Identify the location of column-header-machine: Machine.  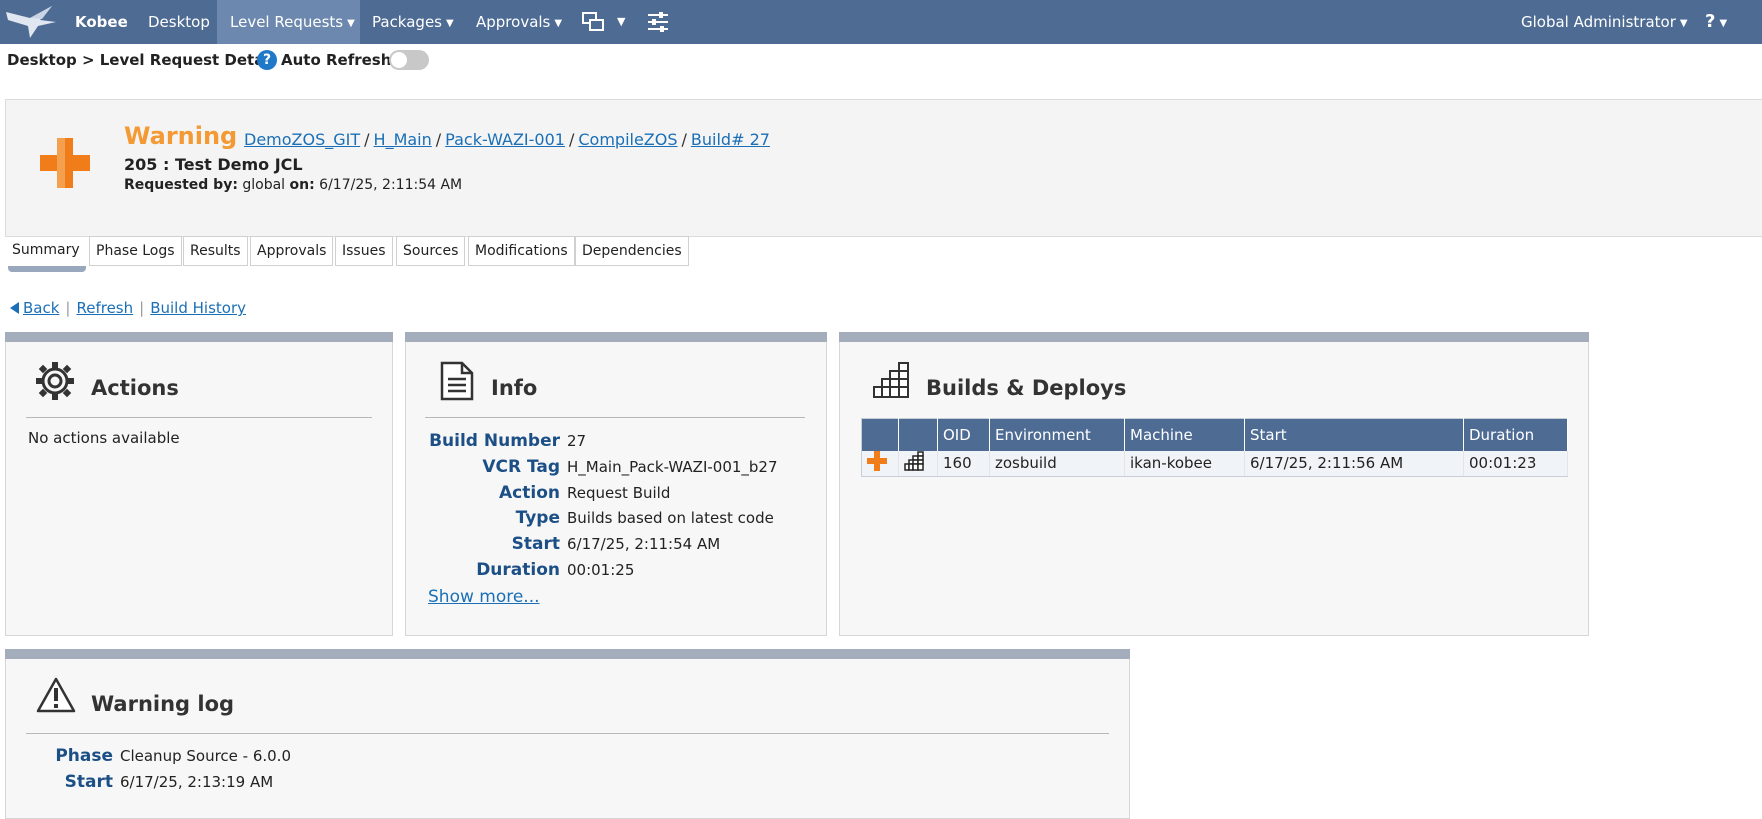
(1184, 434).